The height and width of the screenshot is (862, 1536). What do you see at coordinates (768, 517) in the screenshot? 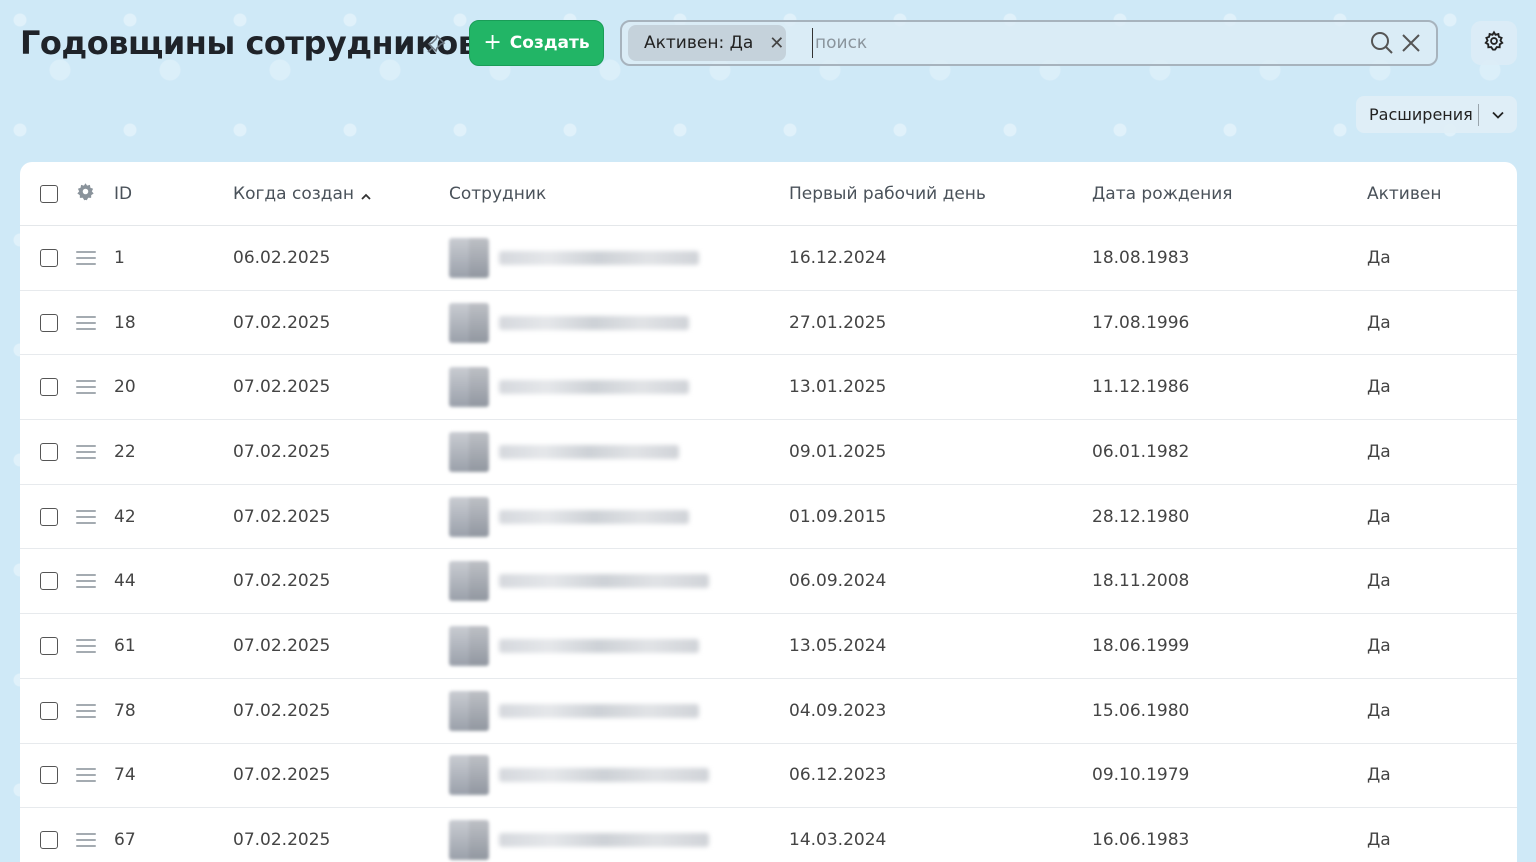
I see `table-row: 42 07.02.2025 01.09.2015 28.12.1980 Да` at bounding box center [768, 517].